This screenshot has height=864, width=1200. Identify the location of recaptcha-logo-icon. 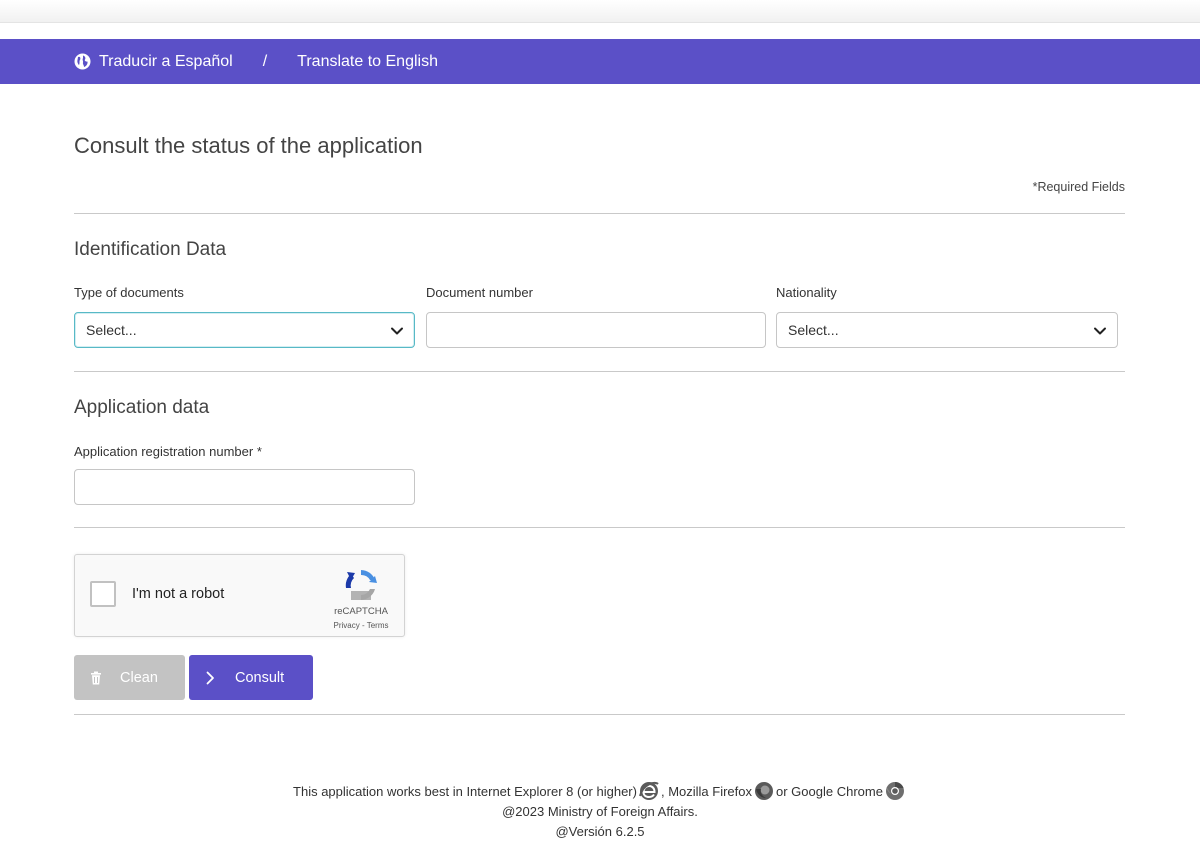
(361, 585).